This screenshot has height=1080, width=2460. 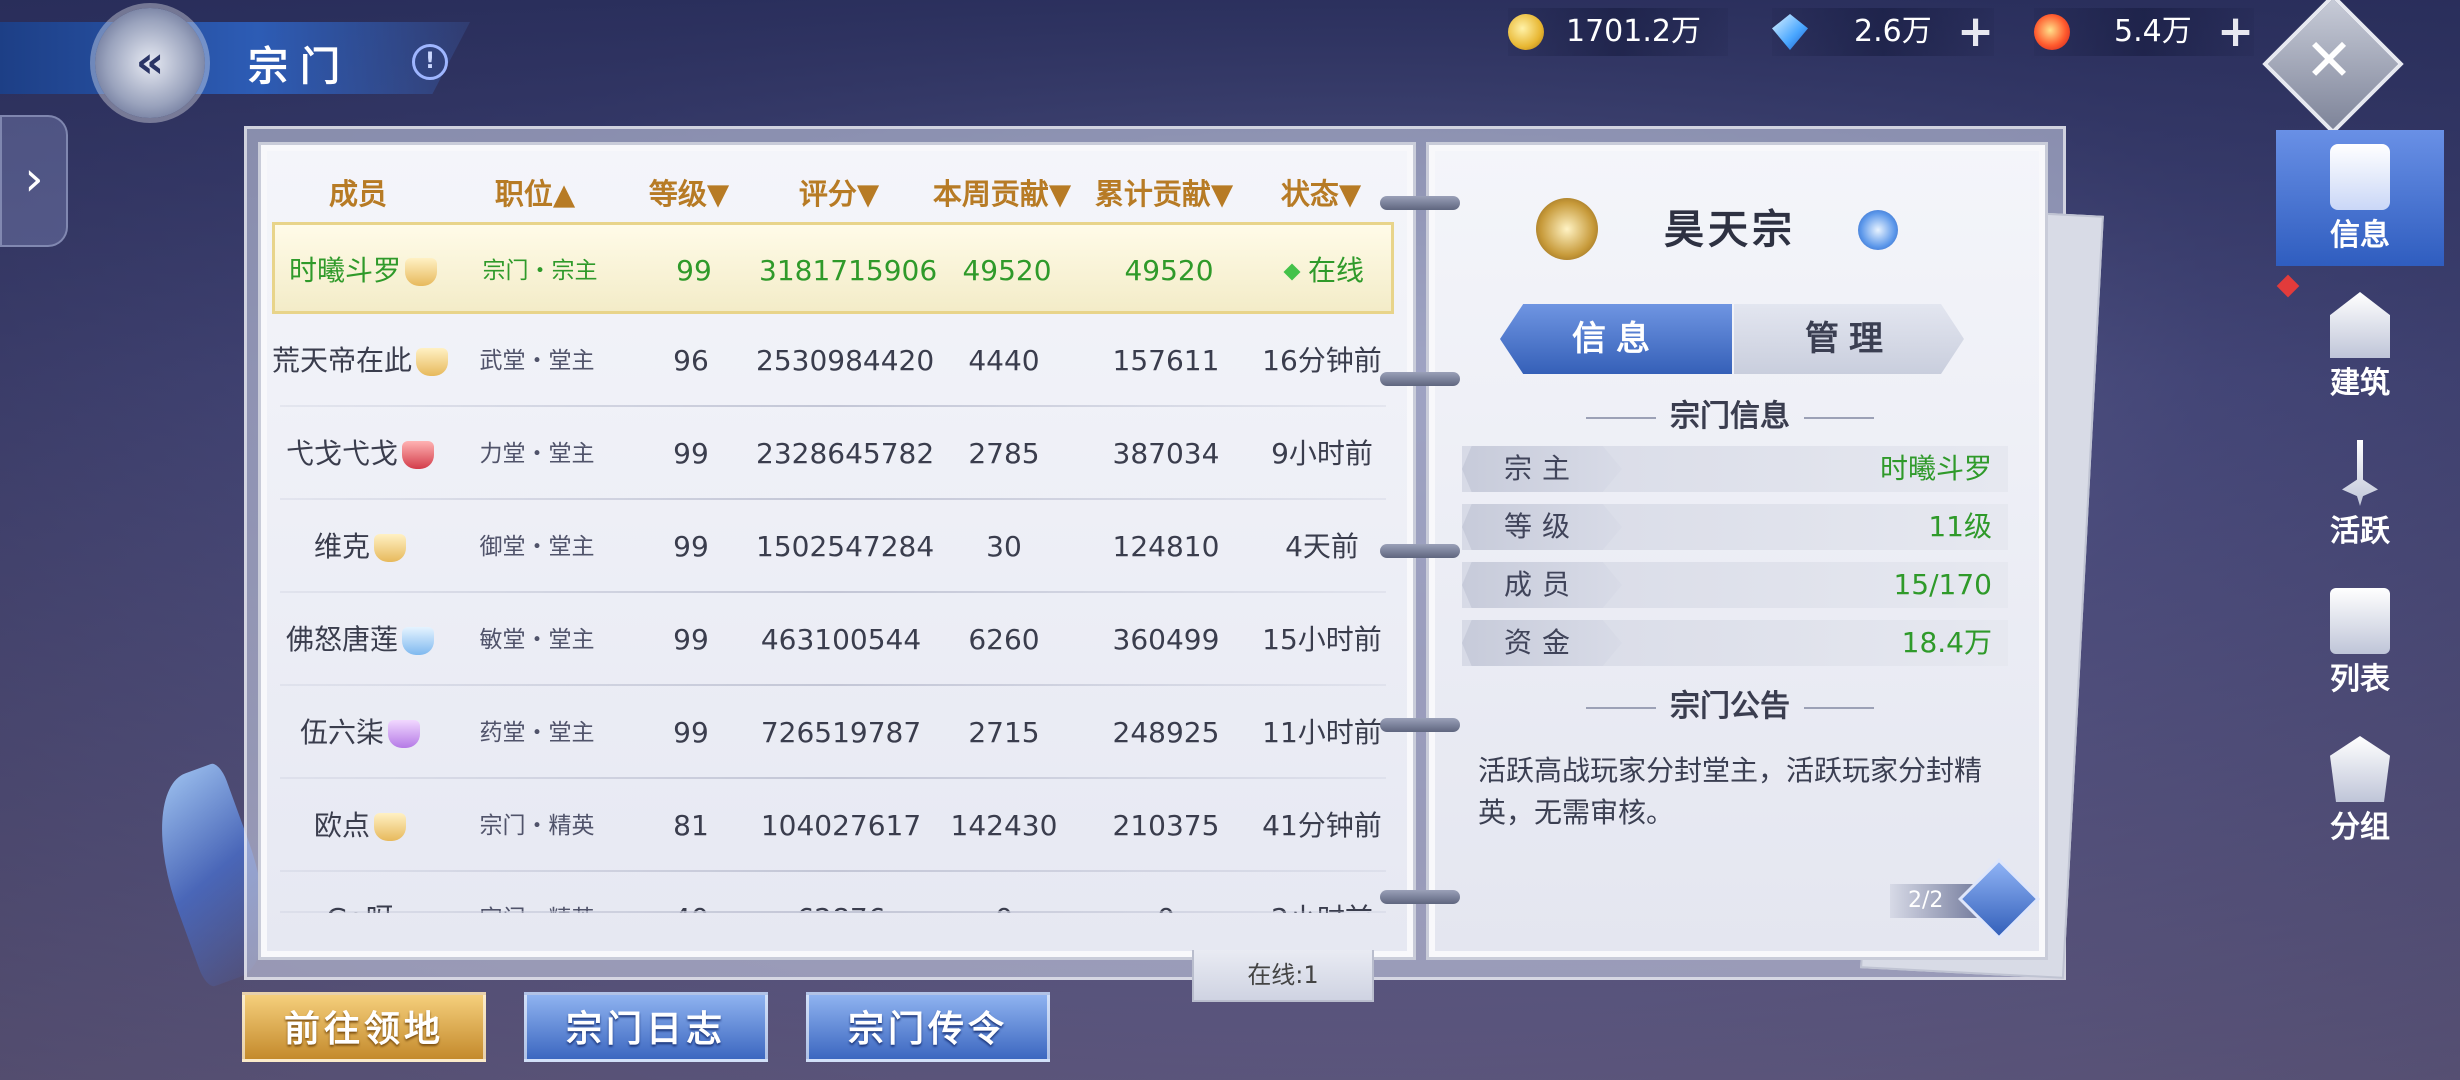 What do you see at coordinates (2052, 32) in the screenshot?
I see `fire-gem-icon` at bounding box center [2052, 32].